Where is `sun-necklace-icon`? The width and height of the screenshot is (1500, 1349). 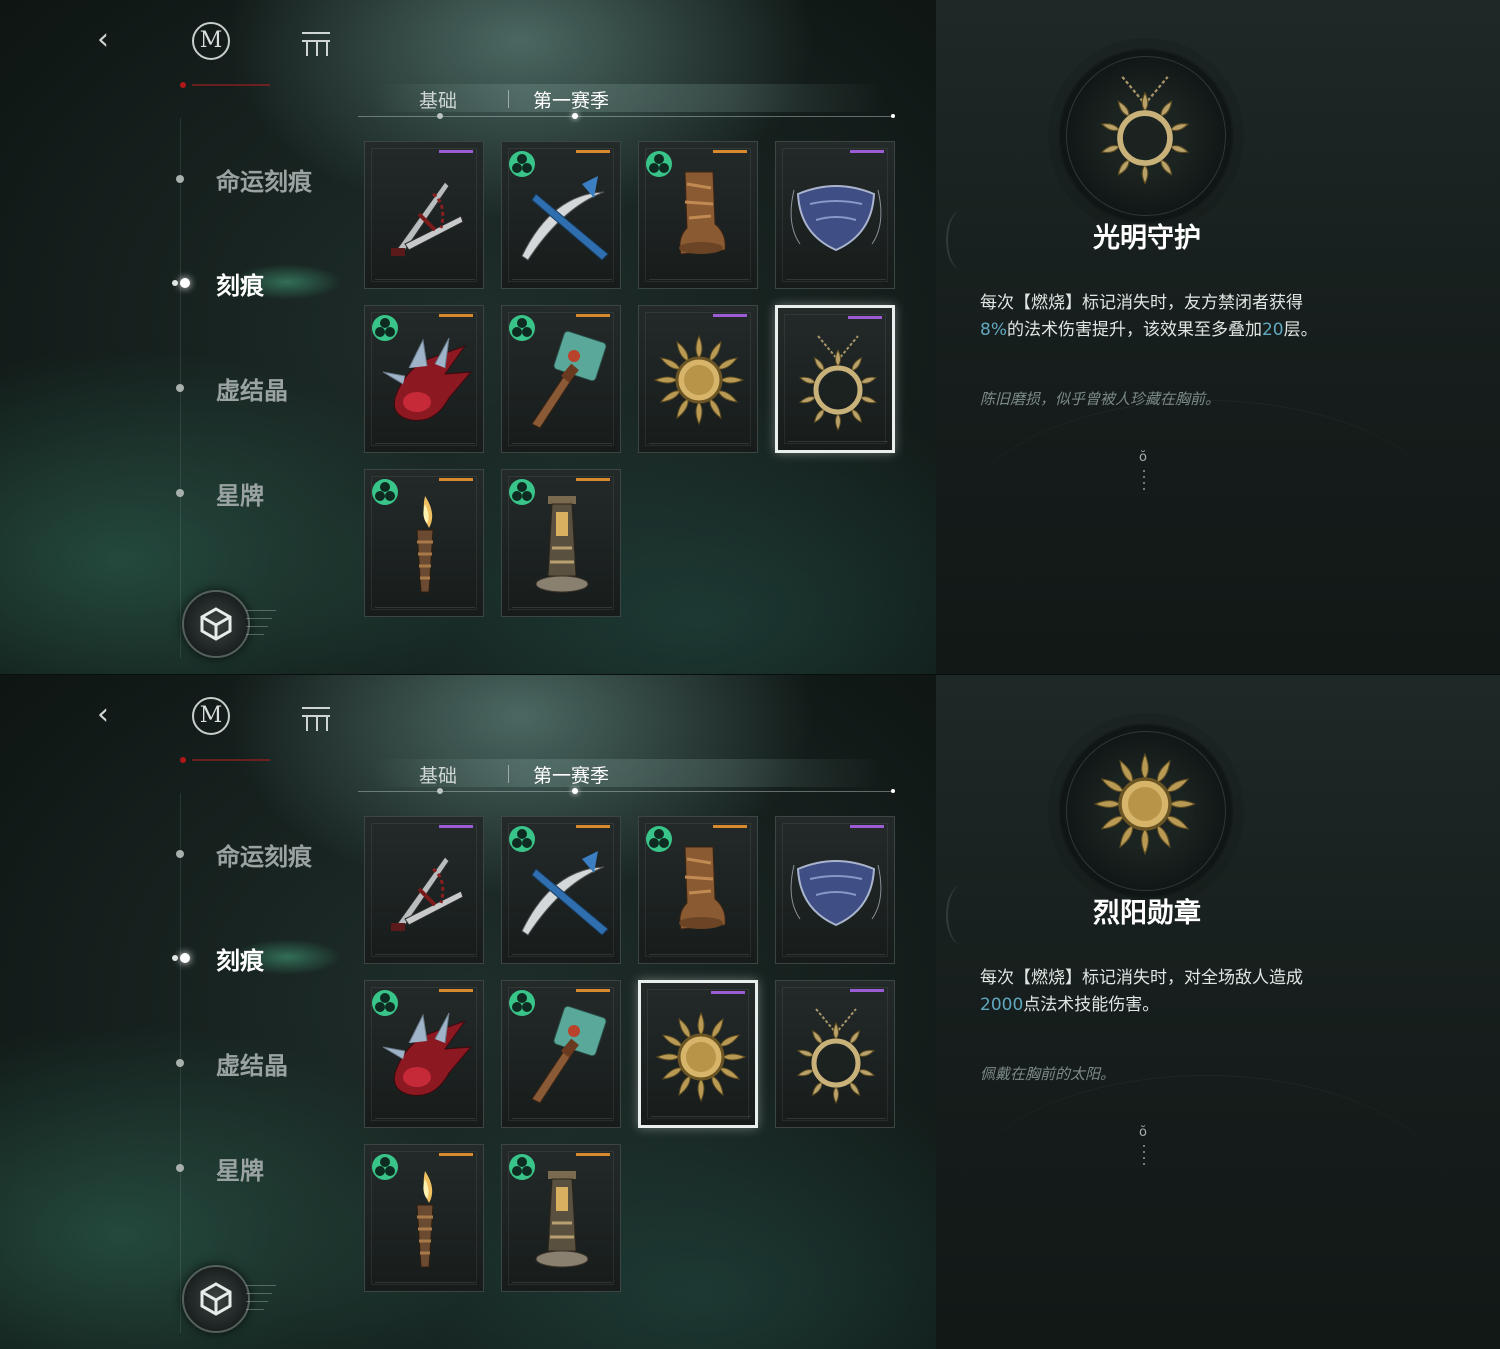 sun-necklace-icon is located at coordinates (838, 382).